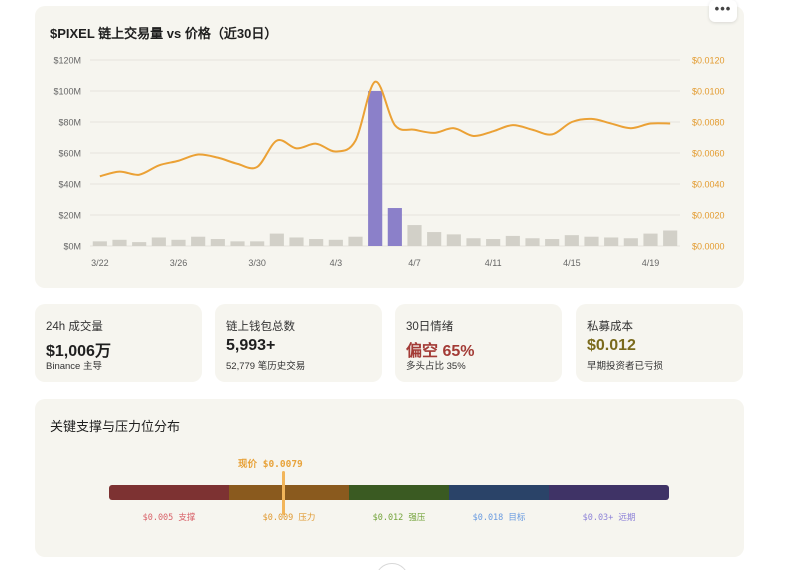  What do you see at coordinates (499, 492) in the screenshot?
I see `level-segment-target` at bounding box center [499, 492].